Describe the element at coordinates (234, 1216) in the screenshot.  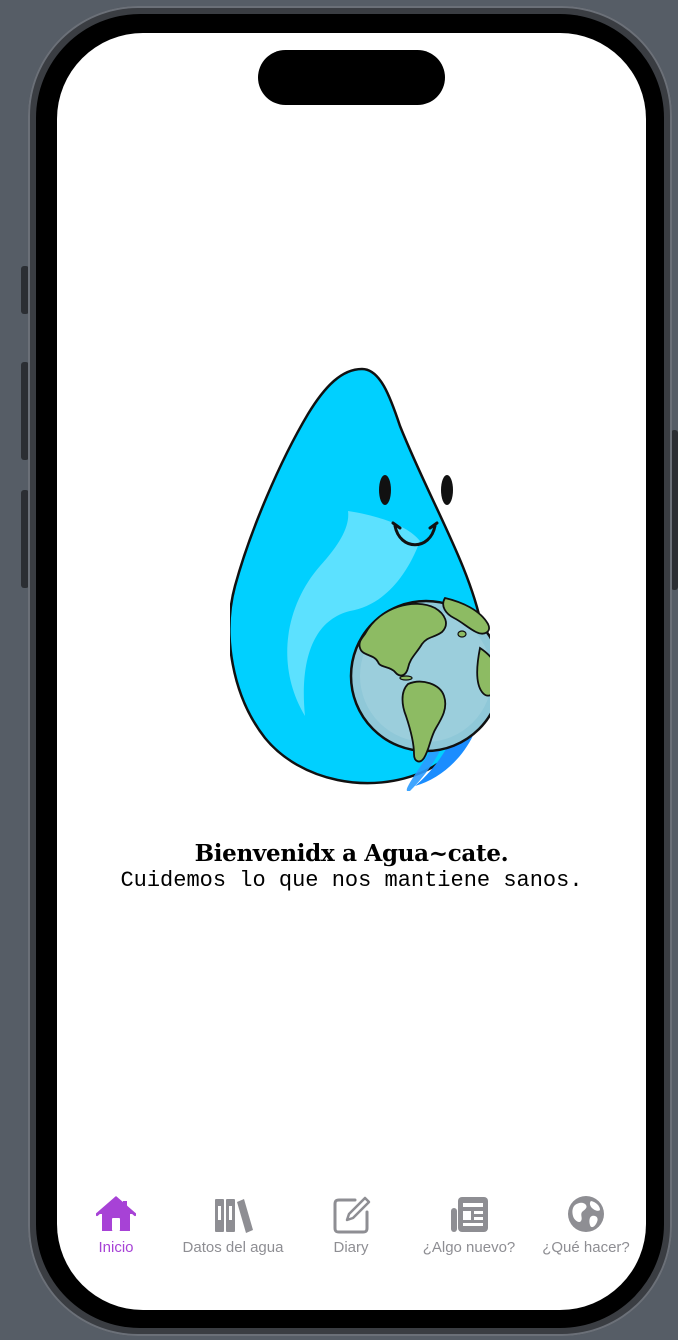
I see `books-icon` at that location.